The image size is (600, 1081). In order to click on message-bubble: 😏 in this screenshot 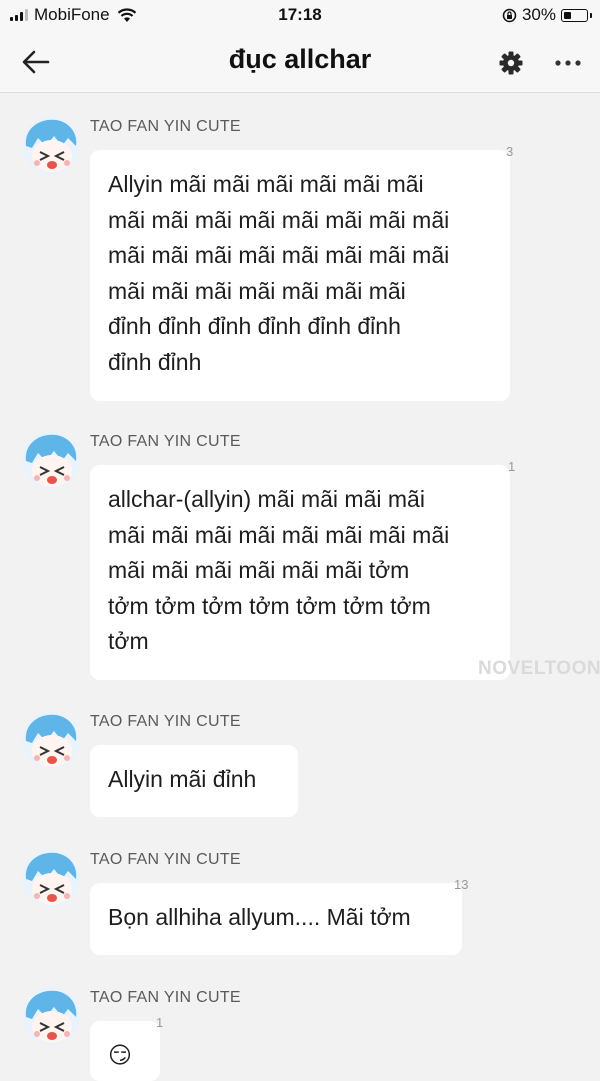, I will do `click(125, 1051)`.